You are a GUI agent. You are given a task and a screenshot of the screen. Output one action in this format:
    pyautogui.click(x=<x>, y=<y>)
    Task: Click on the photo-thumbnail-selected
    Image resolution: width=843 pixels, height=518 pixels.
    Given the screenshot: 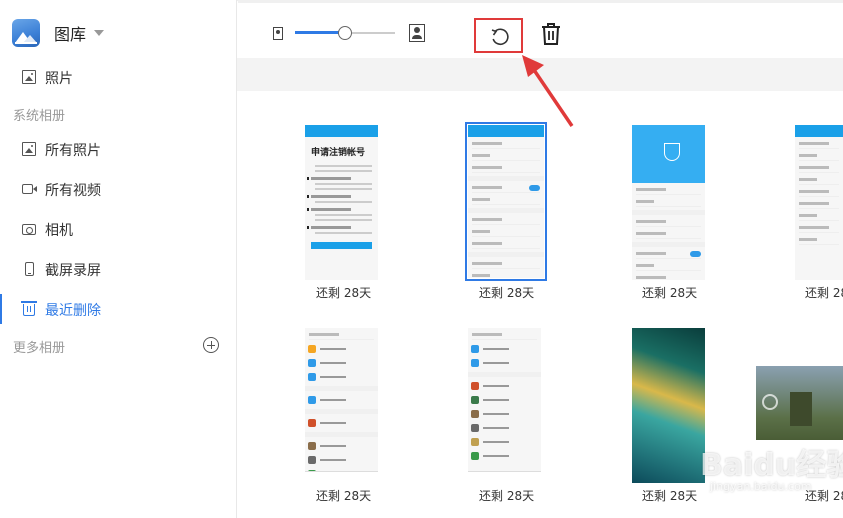 What is the action you would take?
    pyautogui.click(x=506, y=201)
    